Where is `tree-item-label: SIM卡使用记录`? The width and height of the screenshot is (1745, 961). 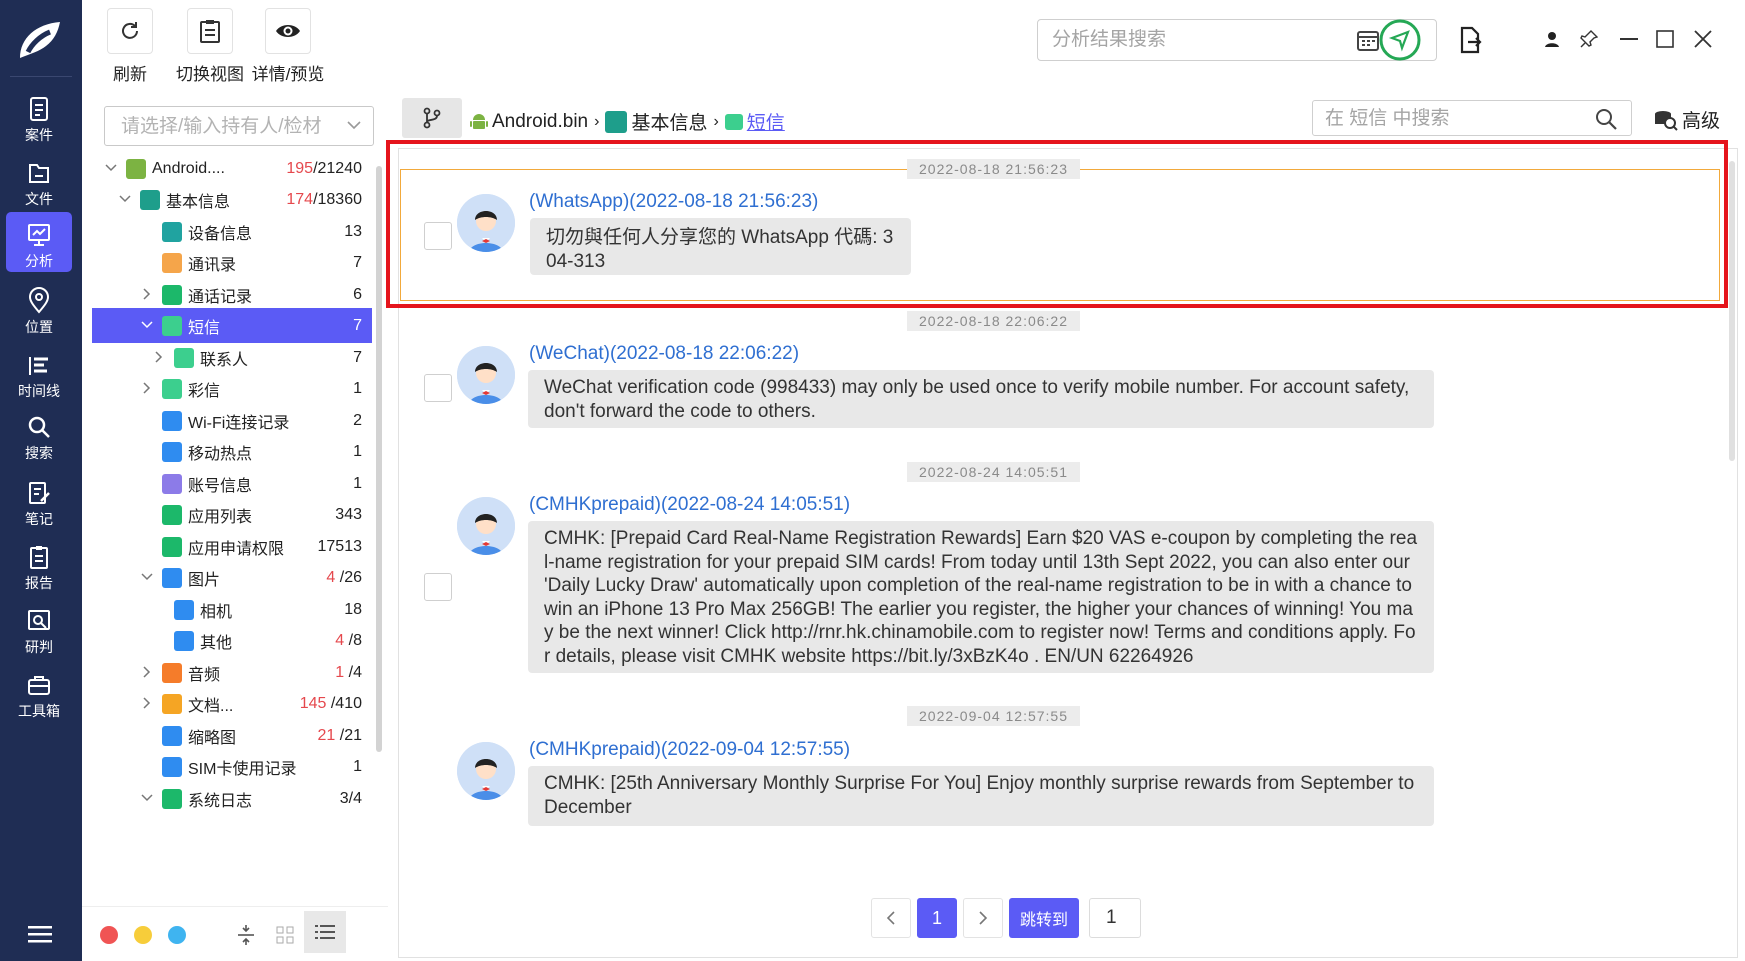 tree-item-label: SIM卡使用记录 is located at coordinates (242, 769).